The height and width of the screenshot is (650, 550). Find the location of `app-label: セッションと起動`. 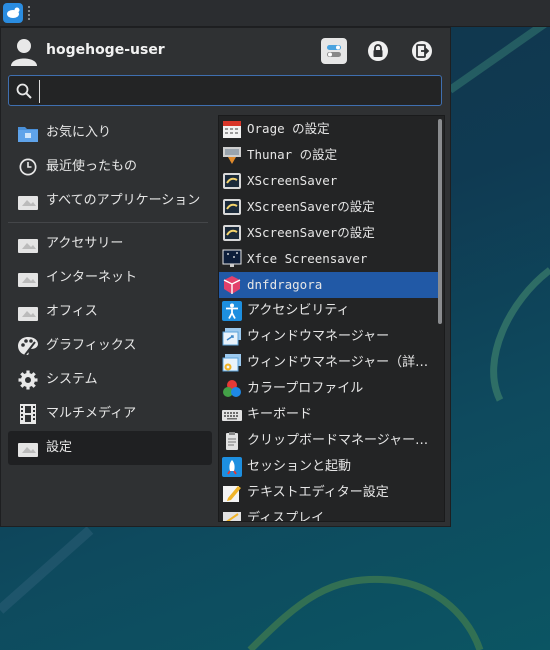

app-label: セッションと起動 is located at coordinates (299, 466).